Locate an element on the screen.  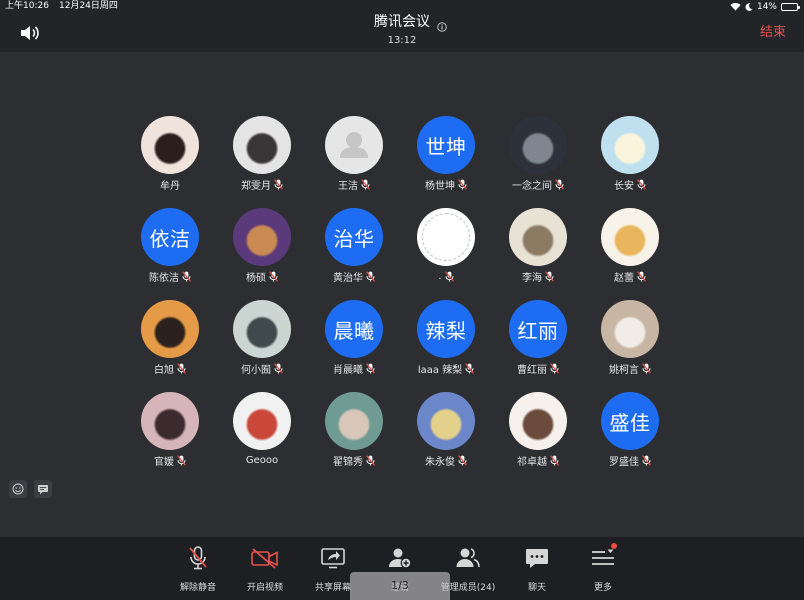
start-video-button: 开启视频 is located at coordinates (265, 571).